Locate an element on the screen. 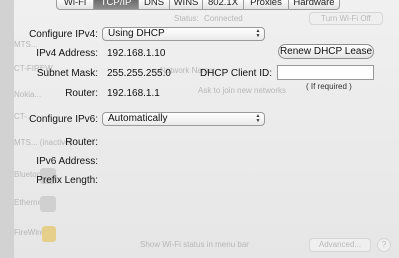 Image resolution: width=399 pixels, height=258 pixels. configure-ipv4-value: Using DHCP is located at coordinates (136, 33).